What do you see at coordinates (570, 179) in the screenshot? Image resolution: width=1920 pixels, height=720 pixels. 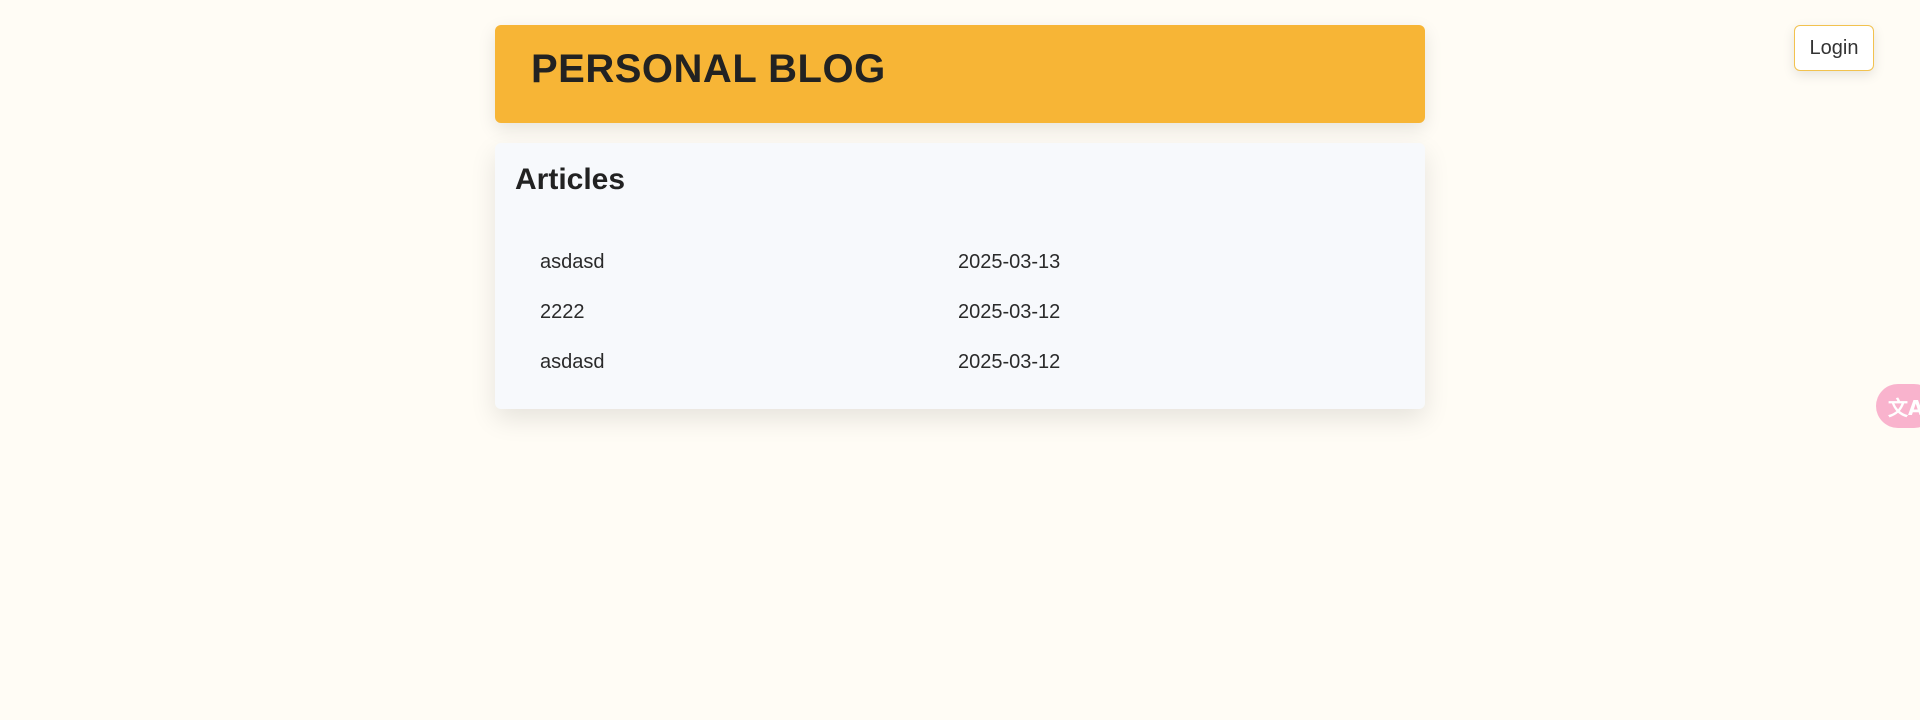 I see `articles-heading: Articles` at bounding box center [570, 179].